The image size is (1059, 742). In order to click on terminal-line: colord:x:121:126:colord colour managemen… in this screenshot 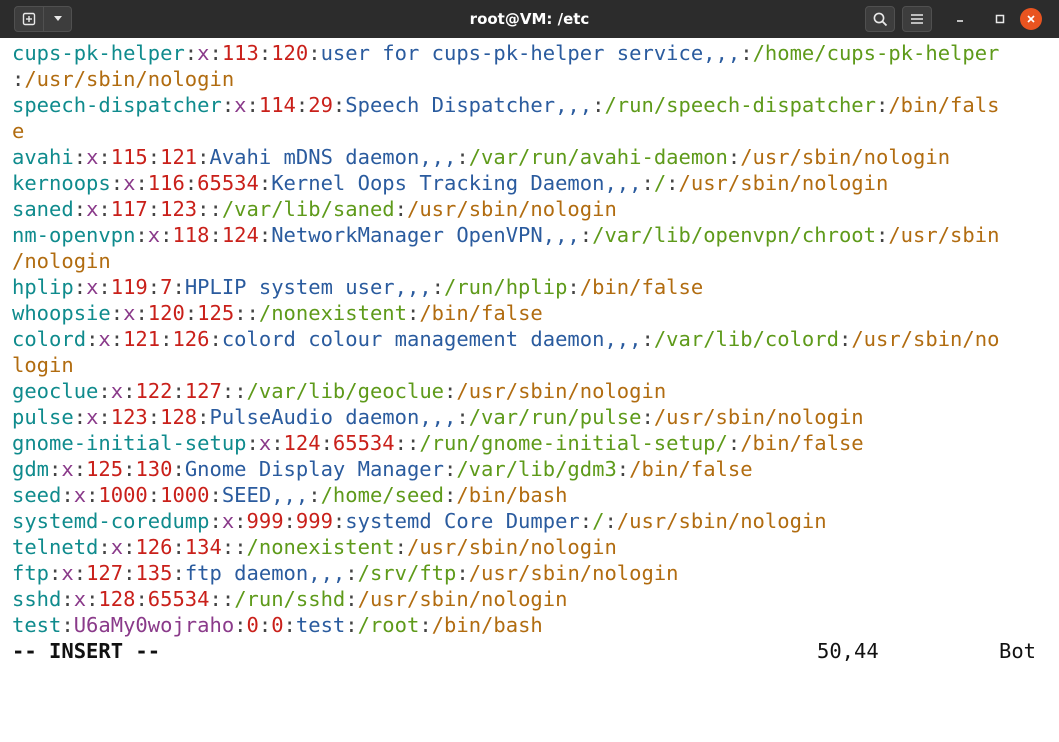, I will do `click(533, 339)`.